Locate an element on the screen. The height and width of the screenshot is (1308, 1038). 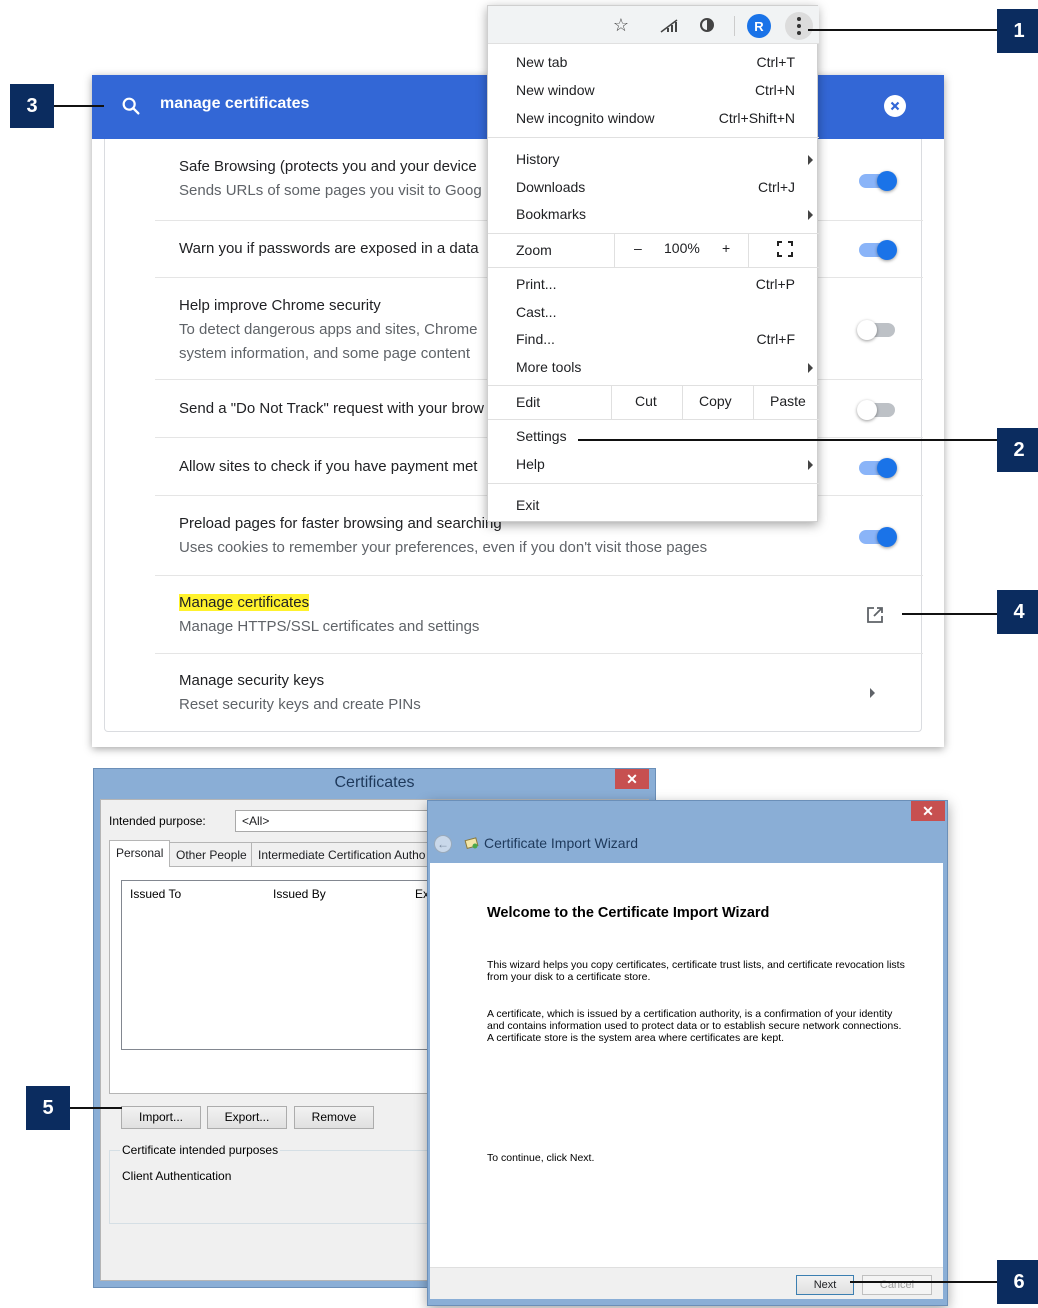
zoom-level: 100% is located at coordinates (682, 248).